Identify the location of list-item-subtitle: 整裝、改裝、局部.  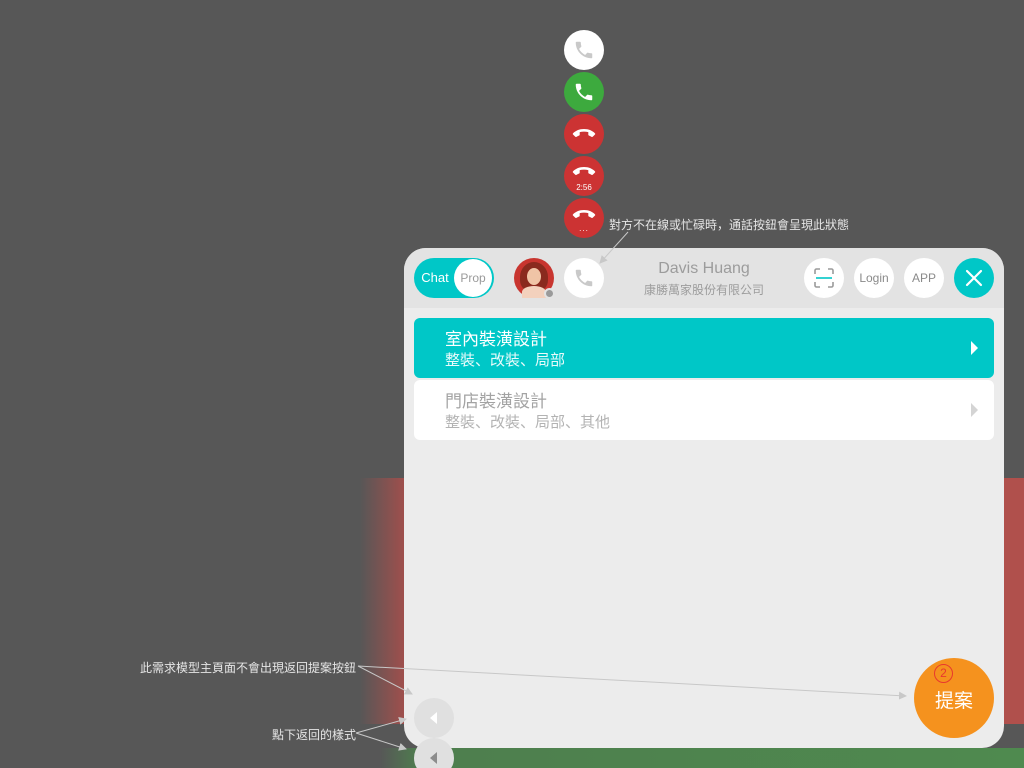
(505, 360).